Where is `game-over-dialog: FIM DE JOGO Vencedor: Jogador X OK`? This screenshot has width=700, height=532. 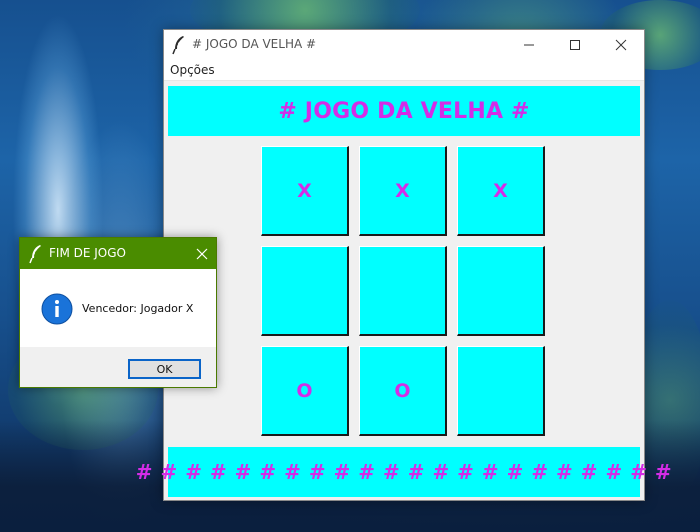 game-over-dialog: FIM DE JOGO Vencedor: Jogador X OK is located at coordinates (118, 312).